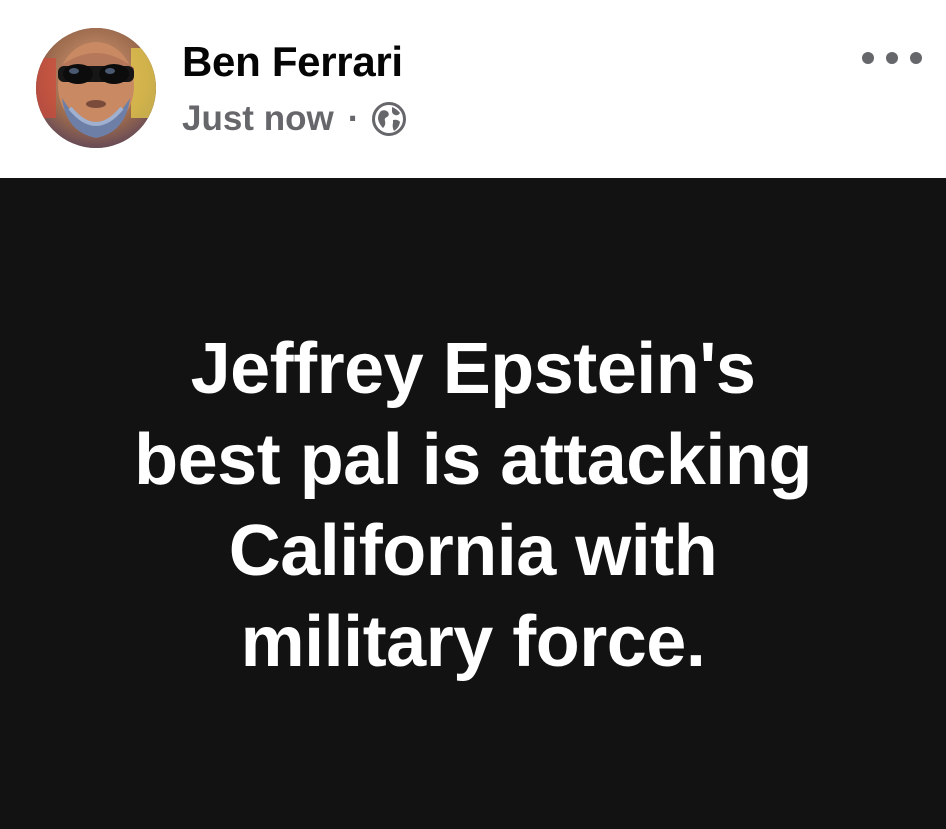 The height and width of the screenshot is (829, 946). I want to click on post-meta: Just now ·, so click(294, 119).